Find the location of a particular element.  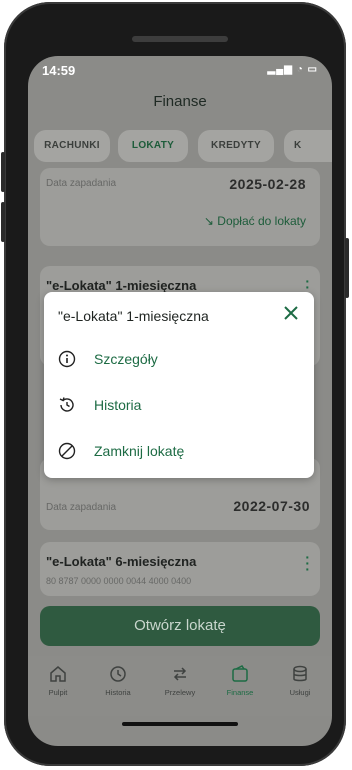

open-deposit-button: Otwórz lokatę is located at coordinates (180, 626).